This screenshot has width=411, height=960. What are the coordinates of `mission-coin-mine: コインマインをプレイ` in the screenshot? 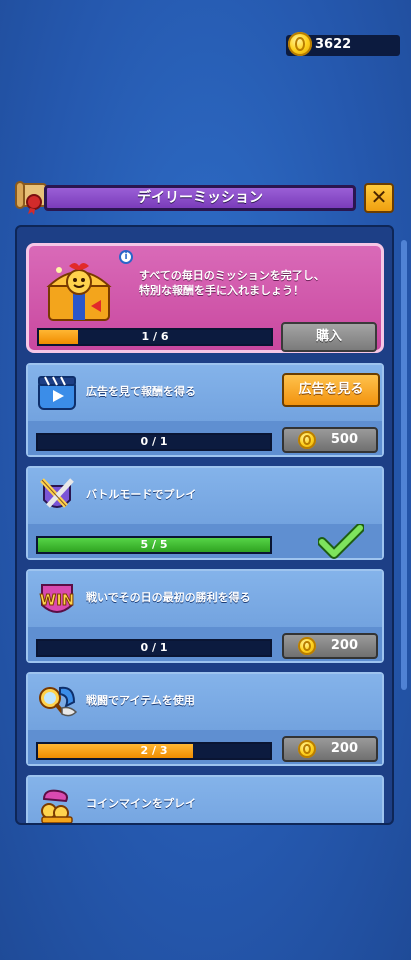 It's located at (205, 799).